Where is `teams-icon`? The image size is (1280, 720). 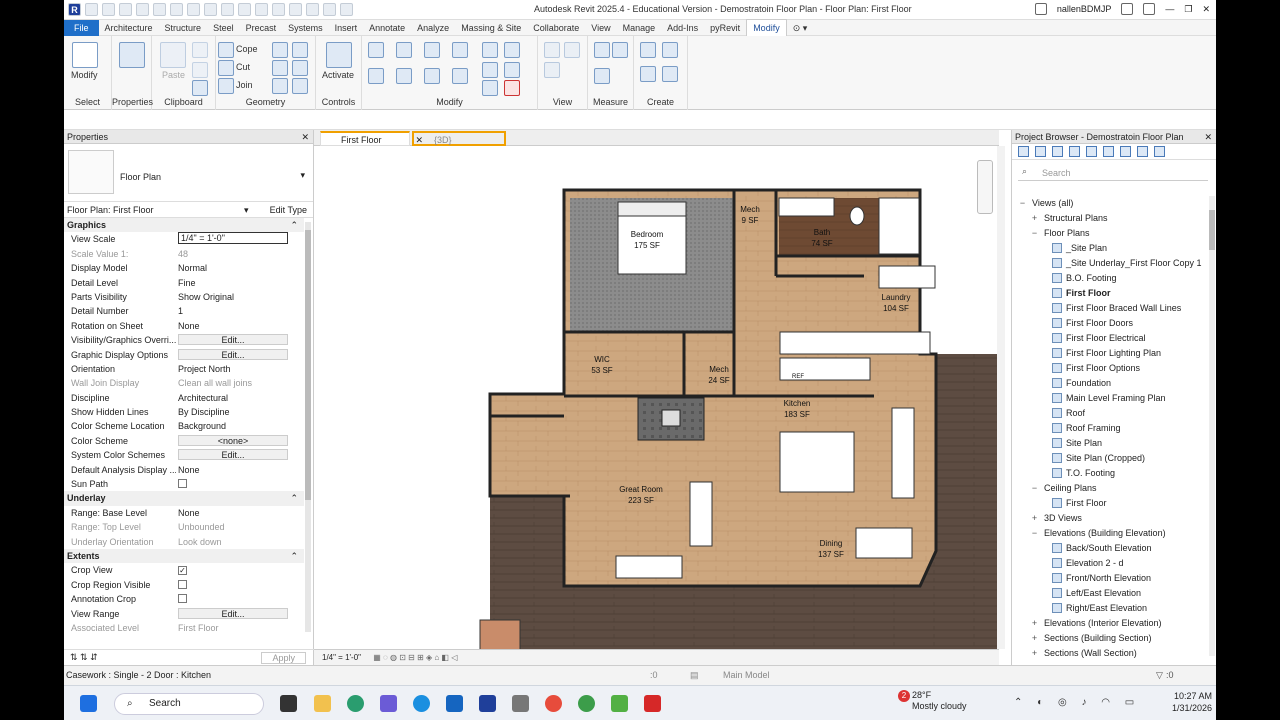
teams-icon is located at coordinates (388, 703).